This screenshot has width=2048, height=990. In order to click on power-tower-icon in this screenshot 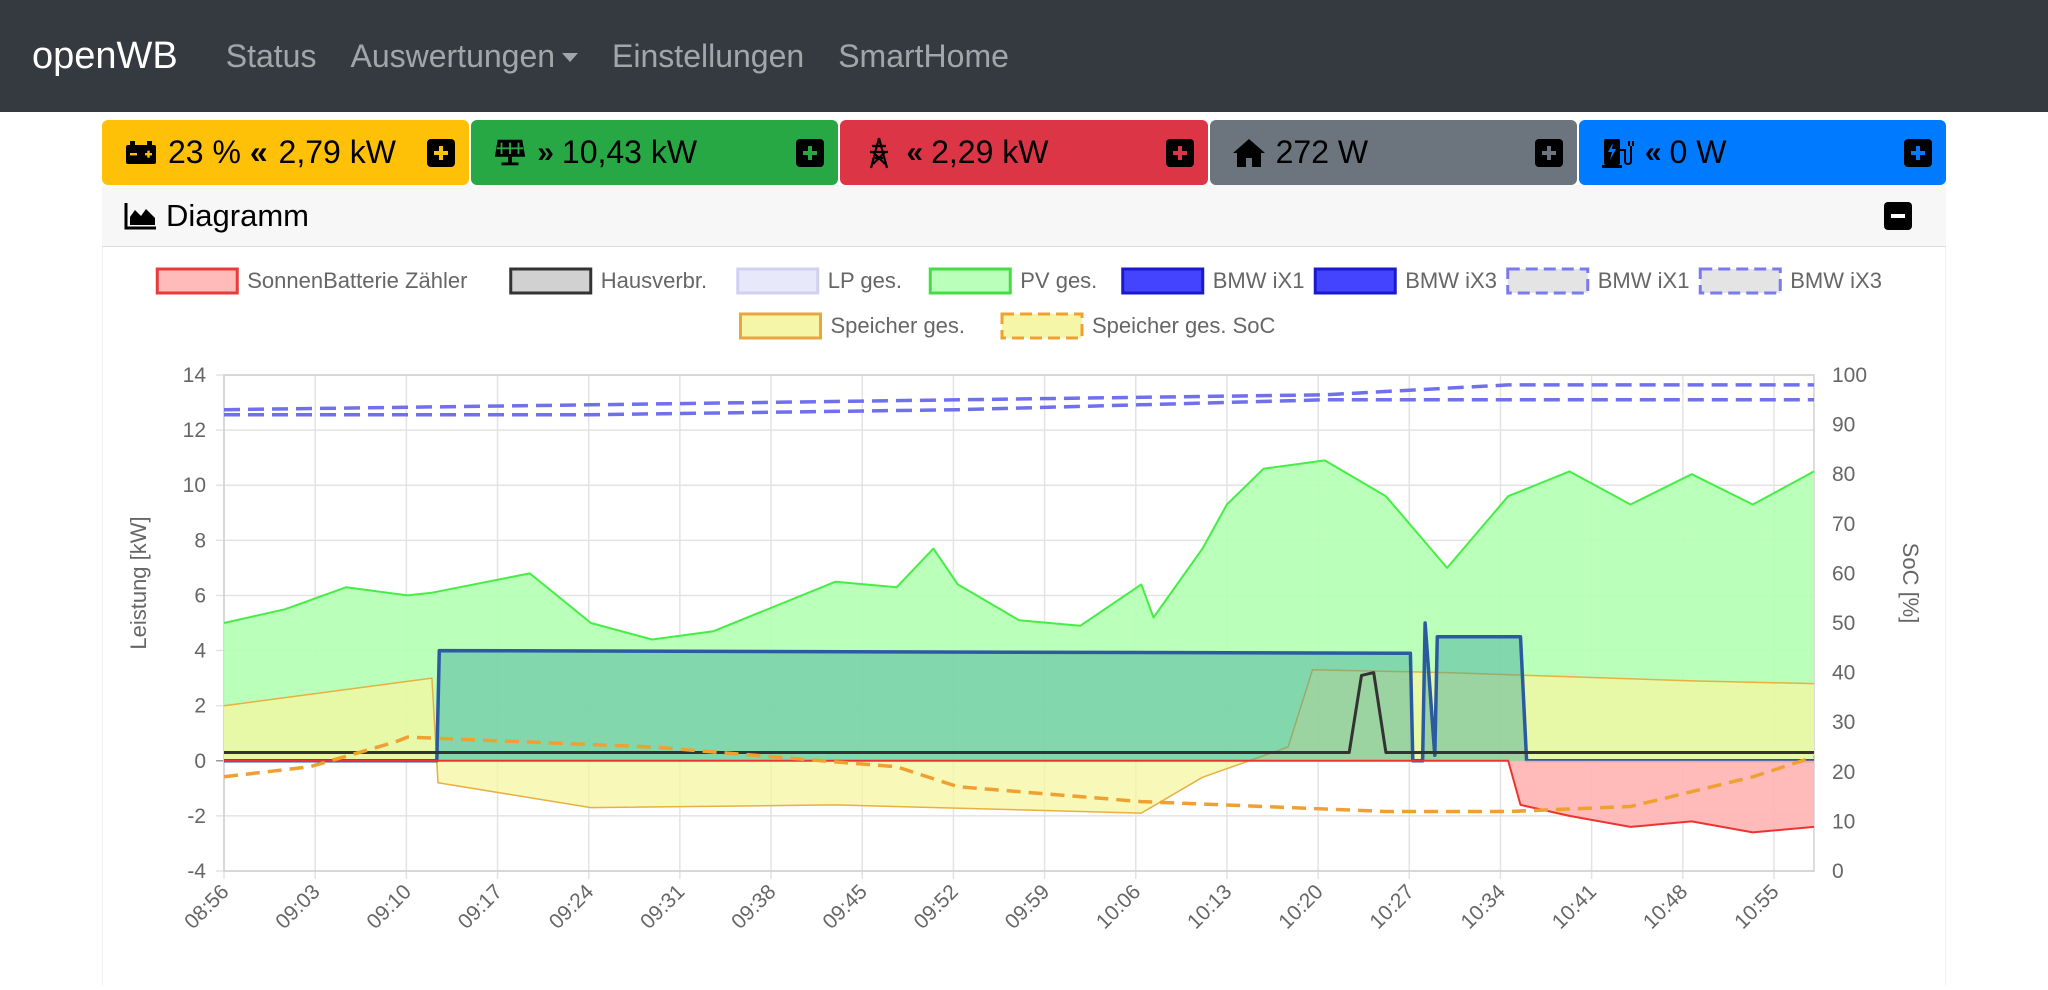, I will do `click(879, 153)`.